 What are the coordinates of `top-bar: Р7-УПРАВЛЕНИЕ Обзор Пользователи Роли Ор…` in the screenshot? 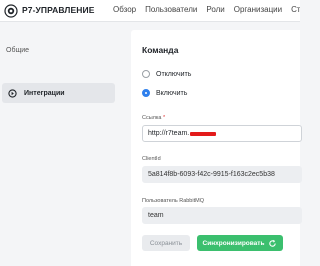 It's located at (150, 11).